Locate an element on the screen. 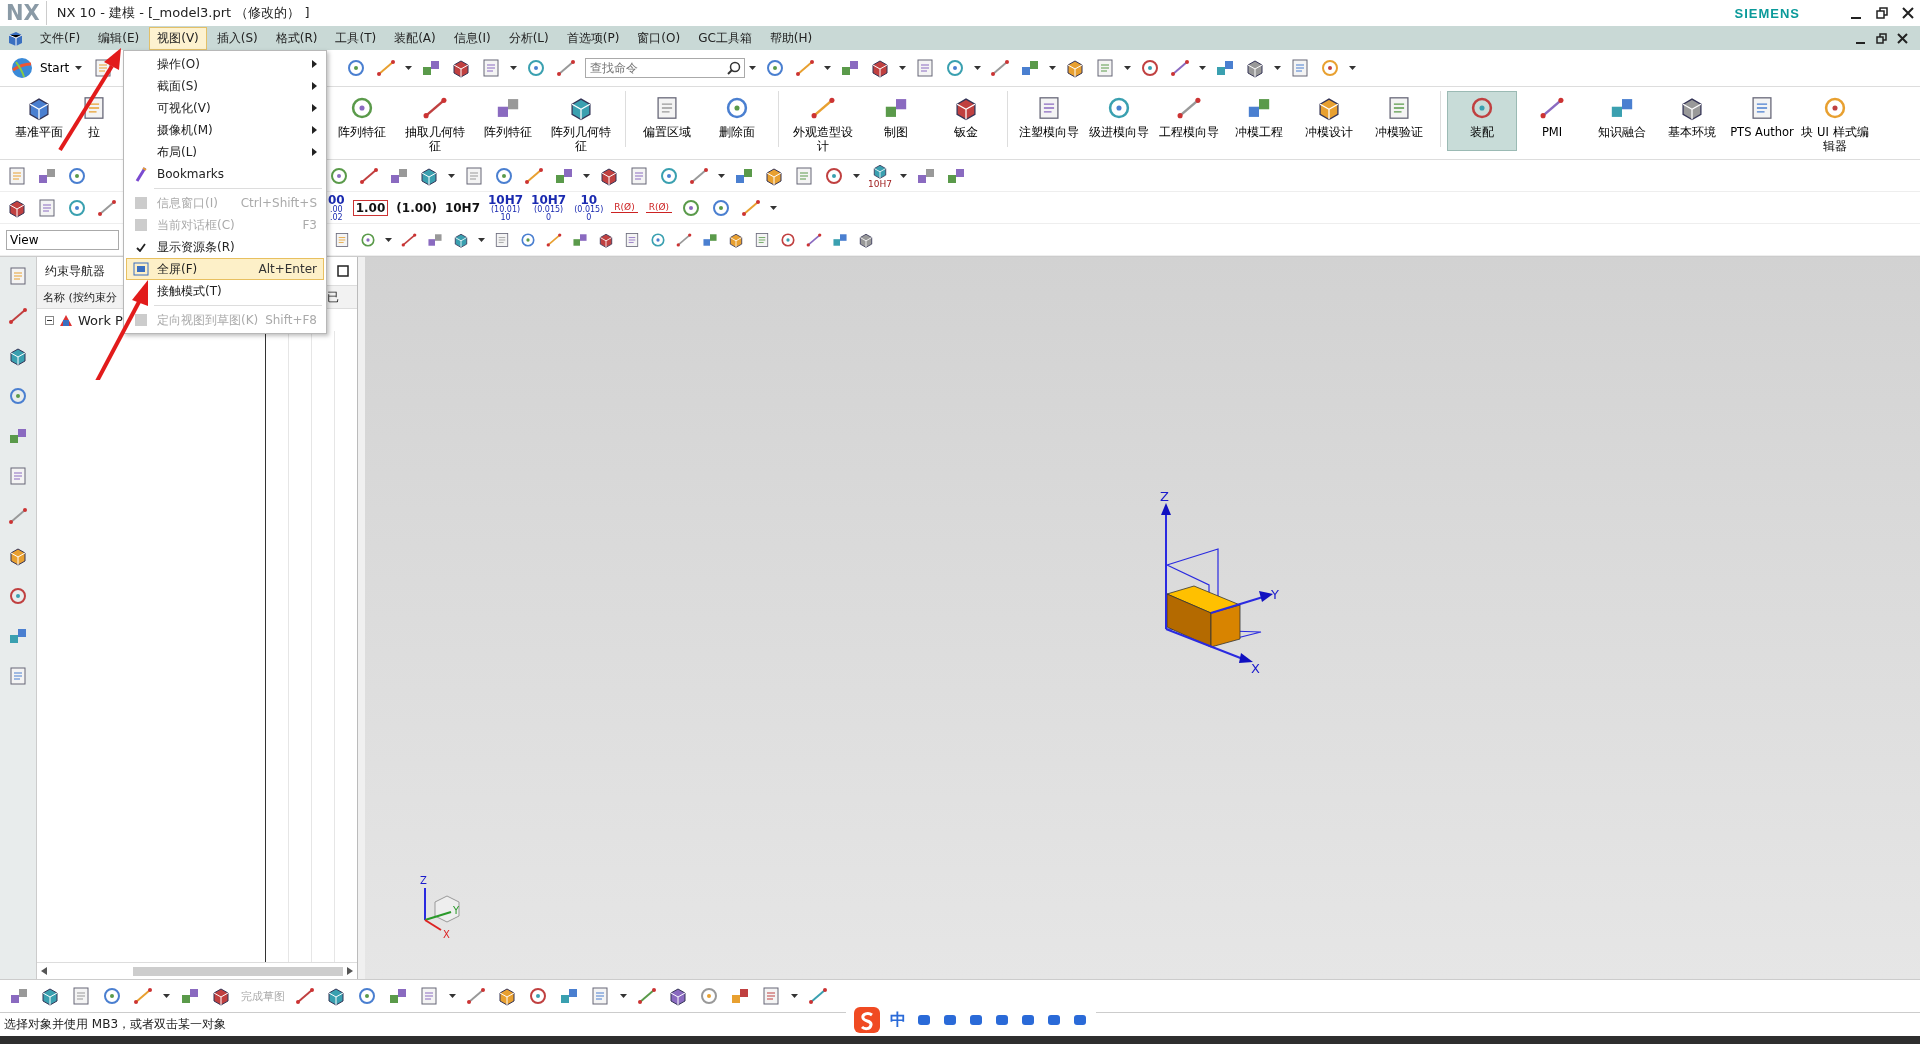 This screenshot has height=1044, width=1920. menu-item: 帮助(H) is located at coordinates (791, 38).